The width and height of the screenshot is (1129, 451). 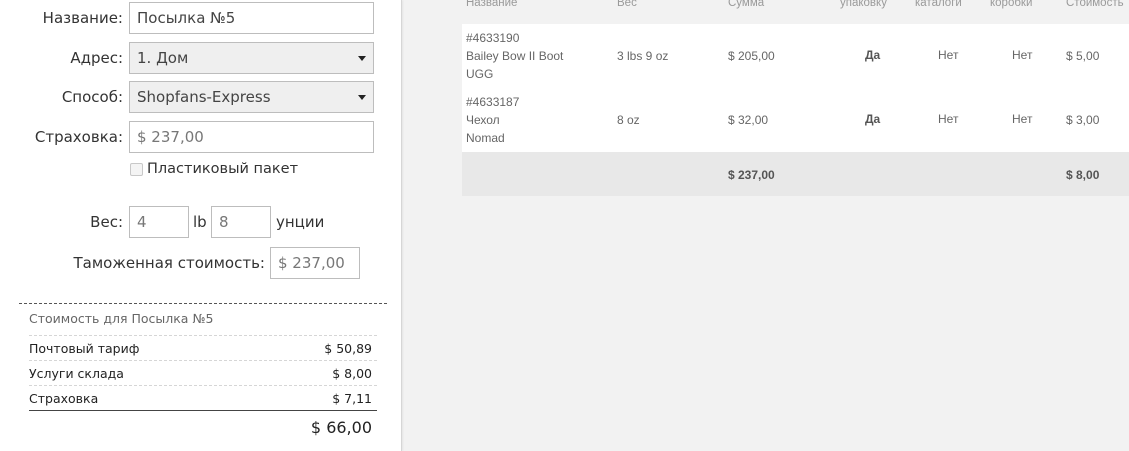 What do you see at coordinates (64, 398) in the screenshot?
I see `cost-row-name: Страховка` at bounding box center [64, 398].